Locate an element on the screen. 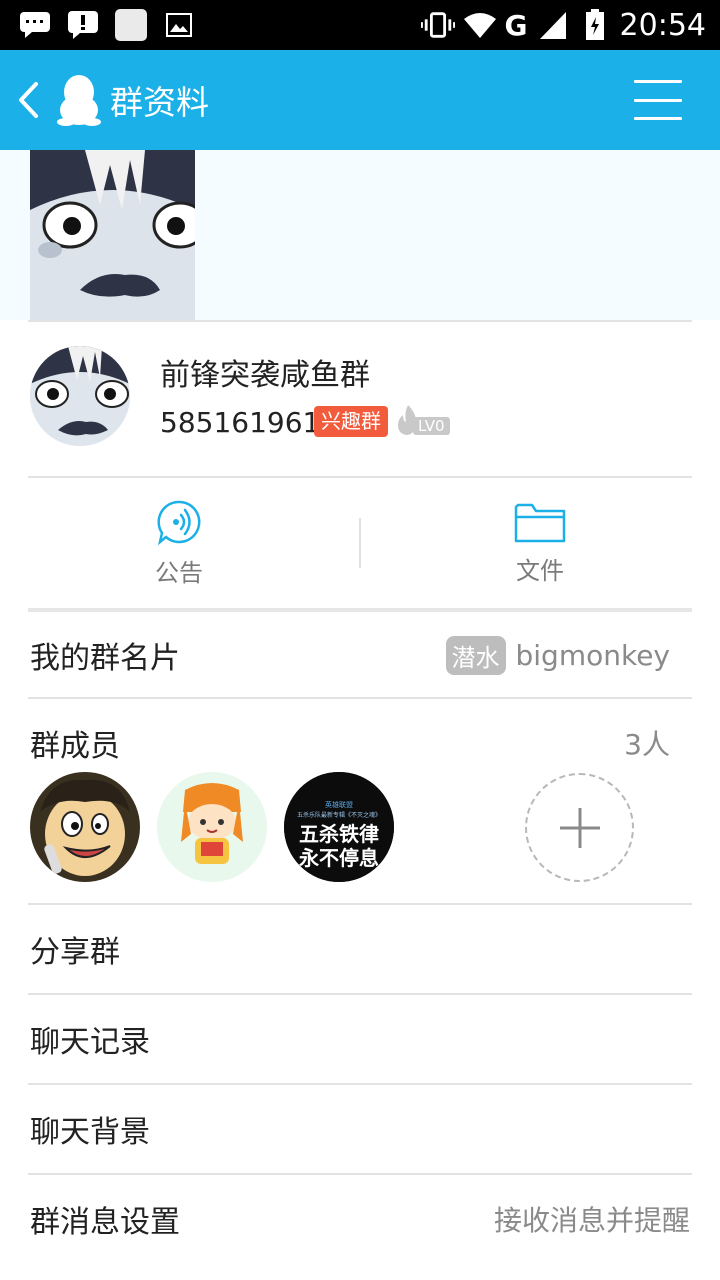  message-settings-value: 接收消息并提醒 is located at coordinates (591, 1220).